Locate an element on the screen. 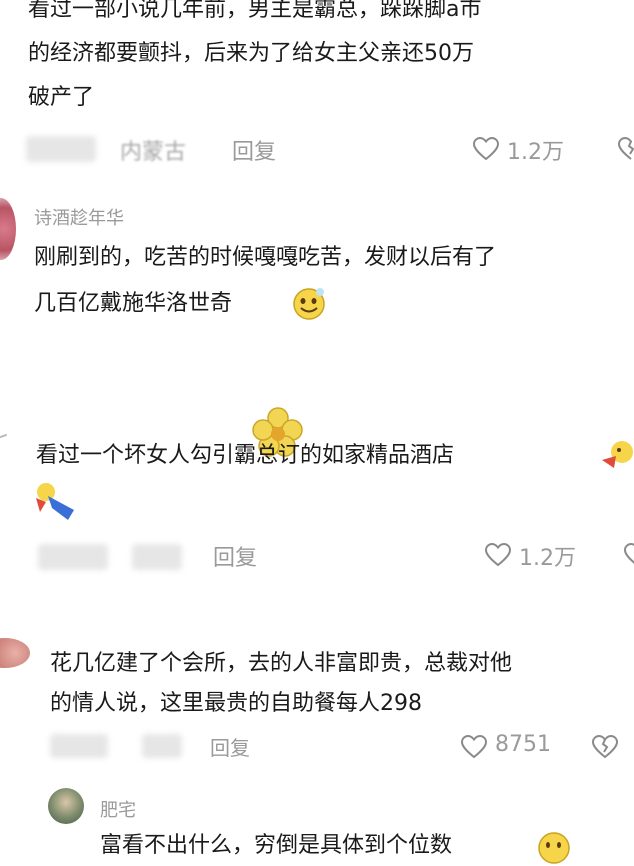 The height and width of the screenshot is (866, 634). comment-1-line-1: 看过一部小说几年前，男主是霸总，跺跺脚a市 is located at coordinates (255, 11).